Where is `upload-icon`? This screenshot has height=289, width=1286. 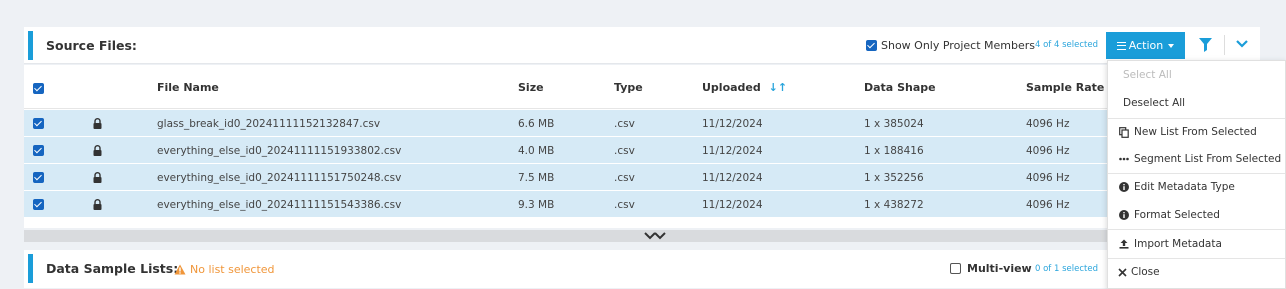
upload-icon is located at coordinates (1124, 244).